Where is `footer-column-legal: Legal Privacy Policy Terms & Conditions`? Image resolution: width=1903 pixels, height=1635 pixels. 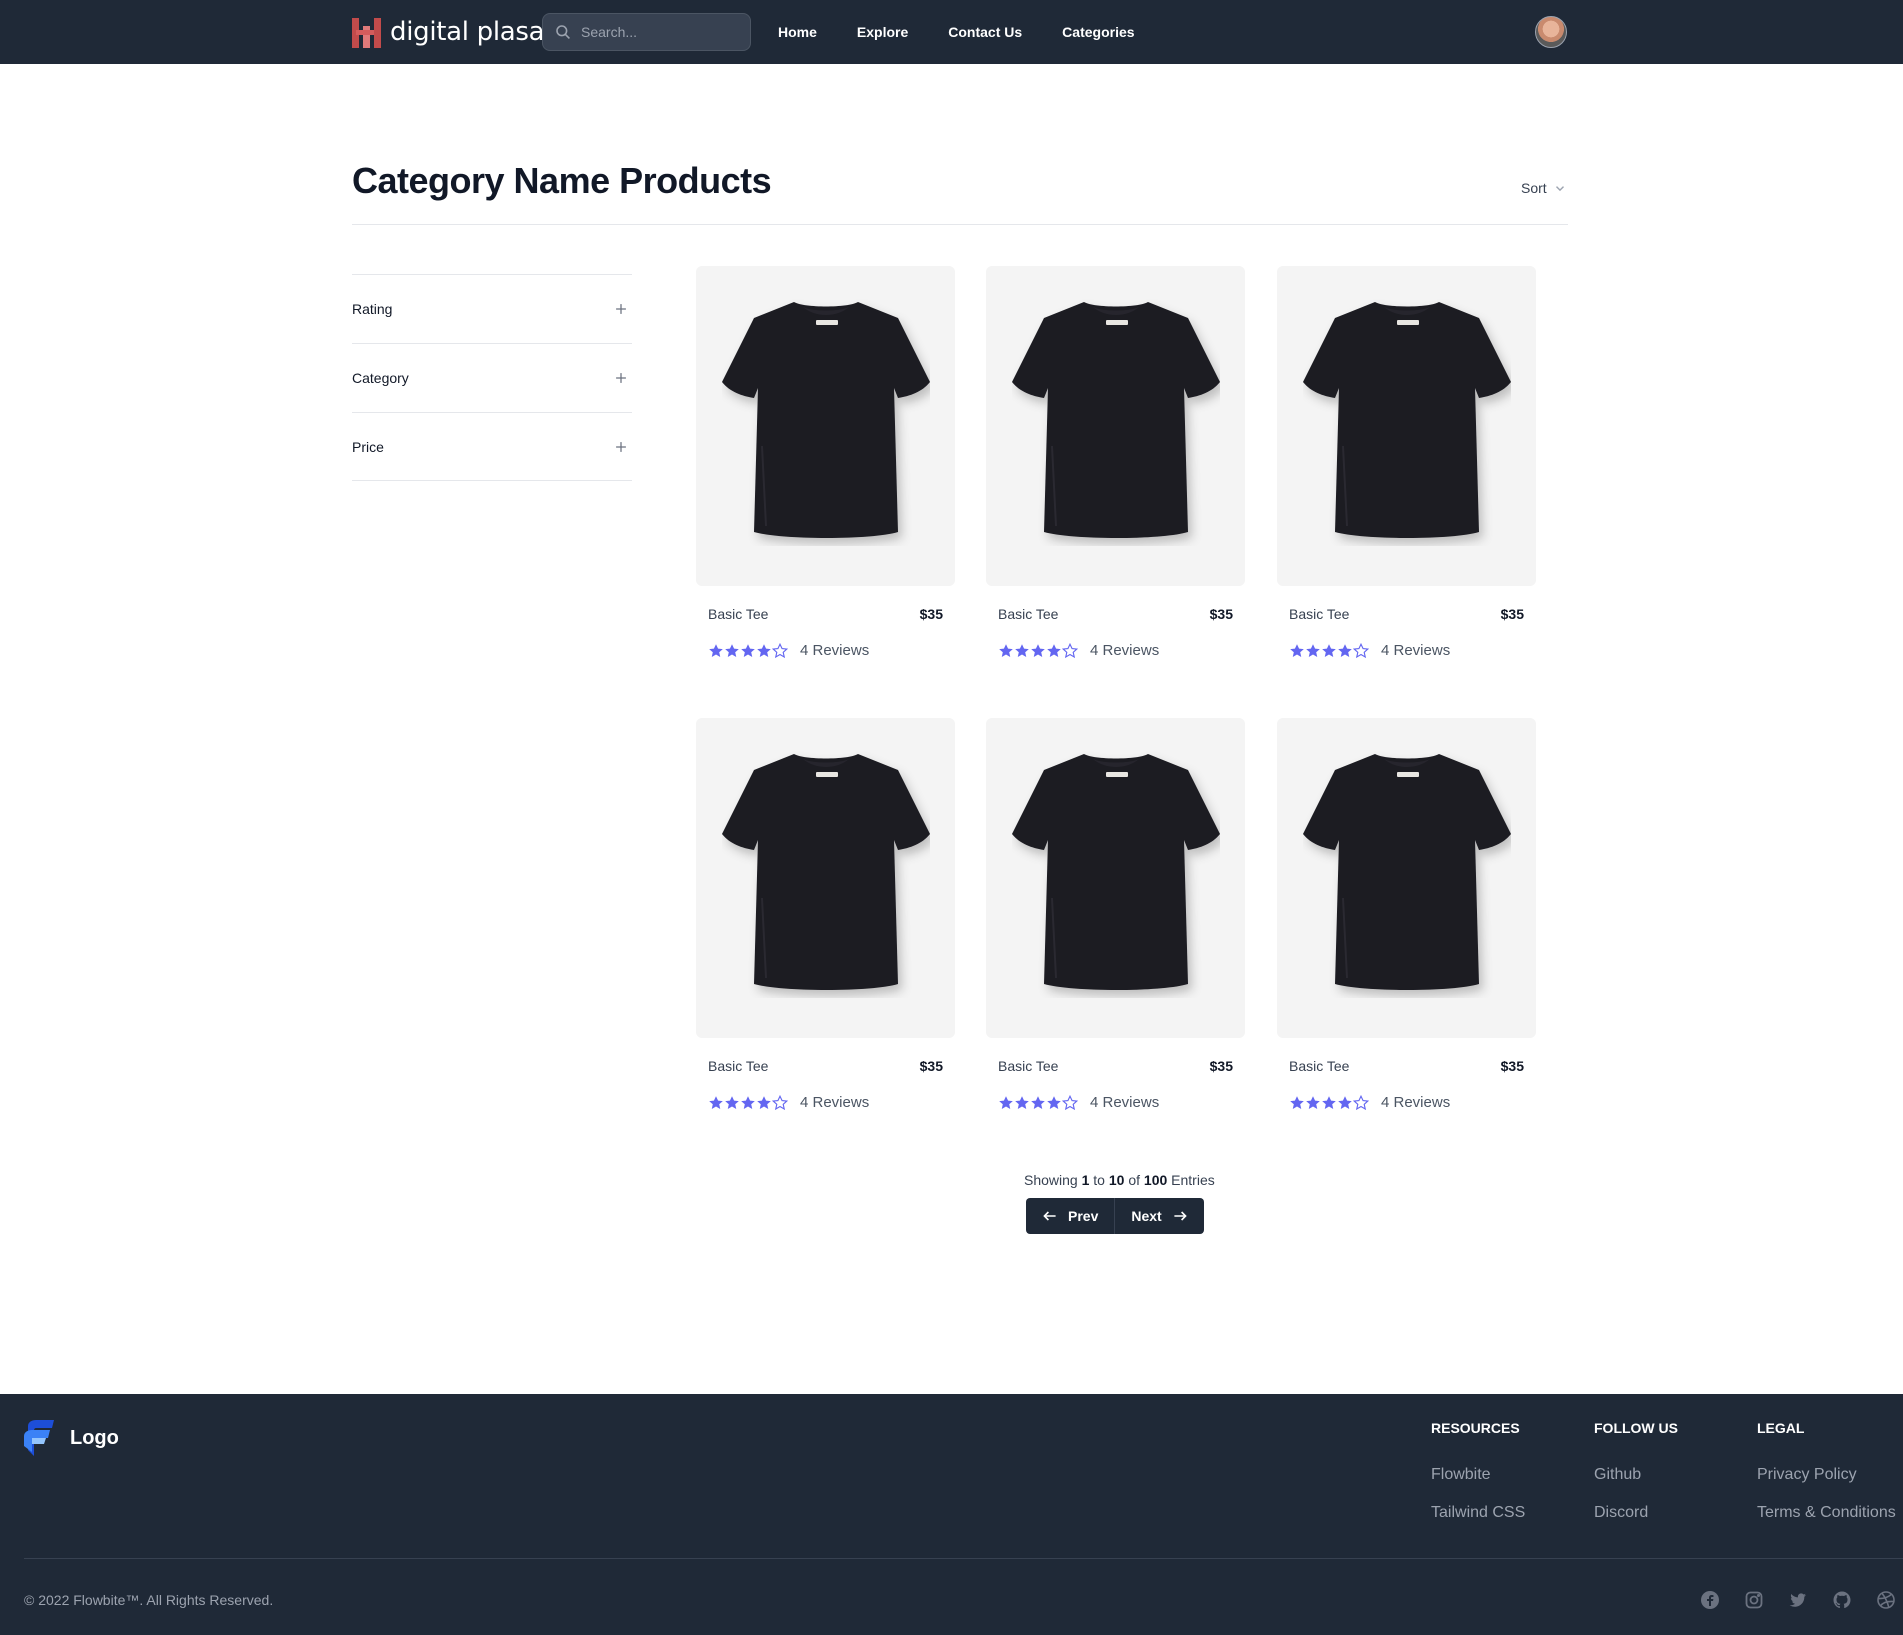
footer-column-legal: Legal Privacy Policy Terms & Conditions is located at coordinates (1826, 1471).